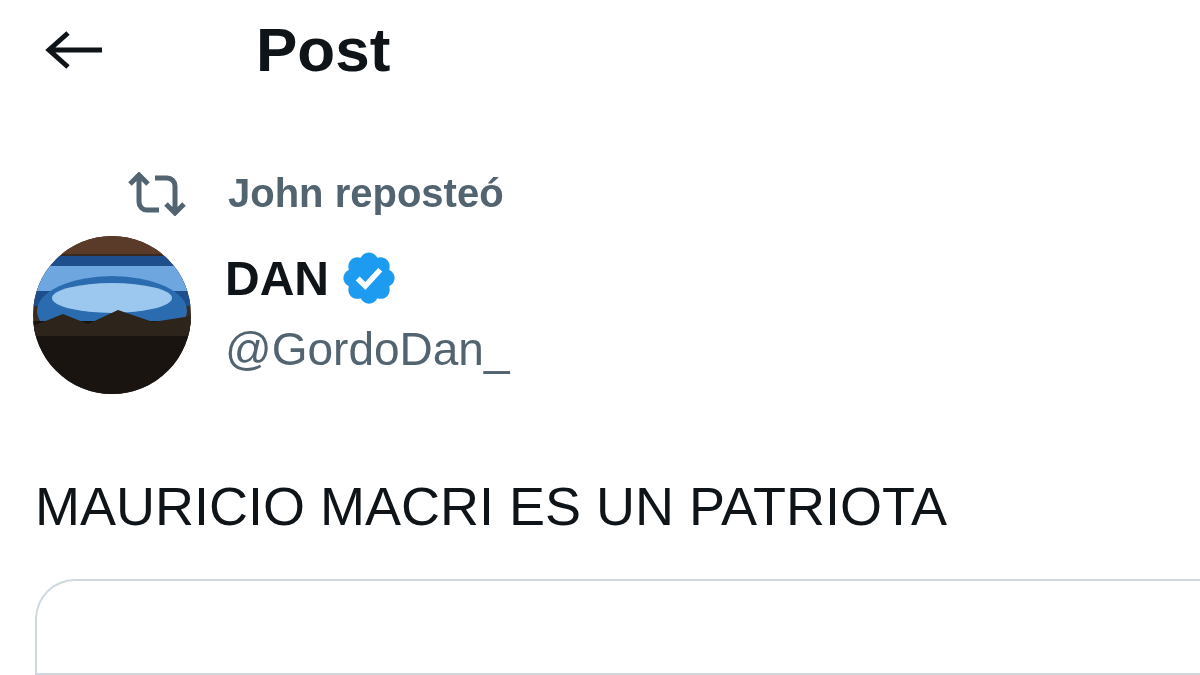 The height and width of the screenshot is (675, 1200). Describe the element at coordinates (157, 193) in the screenshot. I see `repost-icon` at that location.